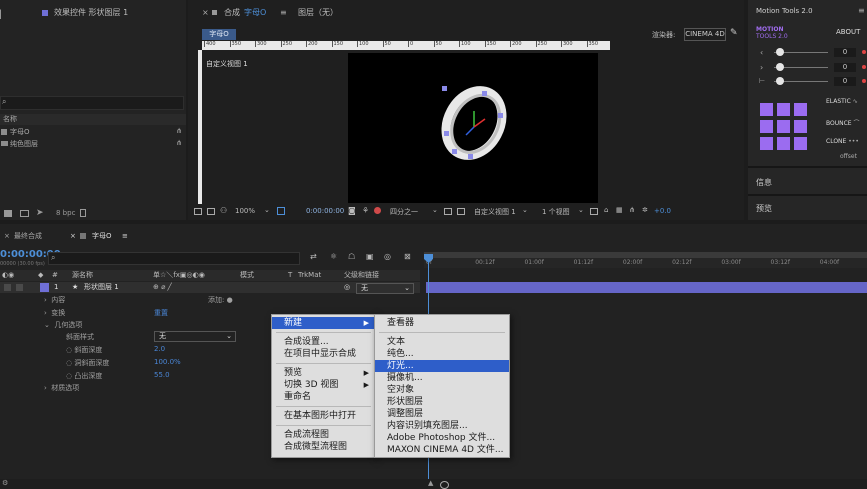 This screenshot has width=867, height=489. I want to click on graph-editor-icon: ⊠, so click(407, 256).